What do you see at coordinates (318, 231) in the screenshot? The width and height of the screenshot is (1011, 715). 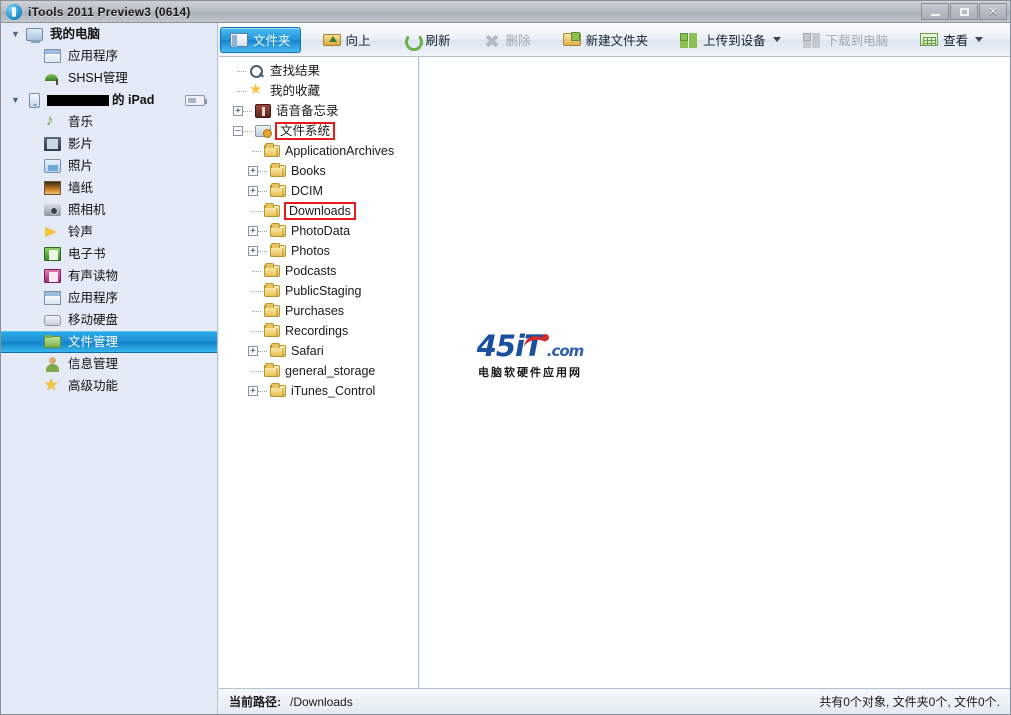 I see `tree-item-photodata: + PhotoData` at bounding box center [318, 231].